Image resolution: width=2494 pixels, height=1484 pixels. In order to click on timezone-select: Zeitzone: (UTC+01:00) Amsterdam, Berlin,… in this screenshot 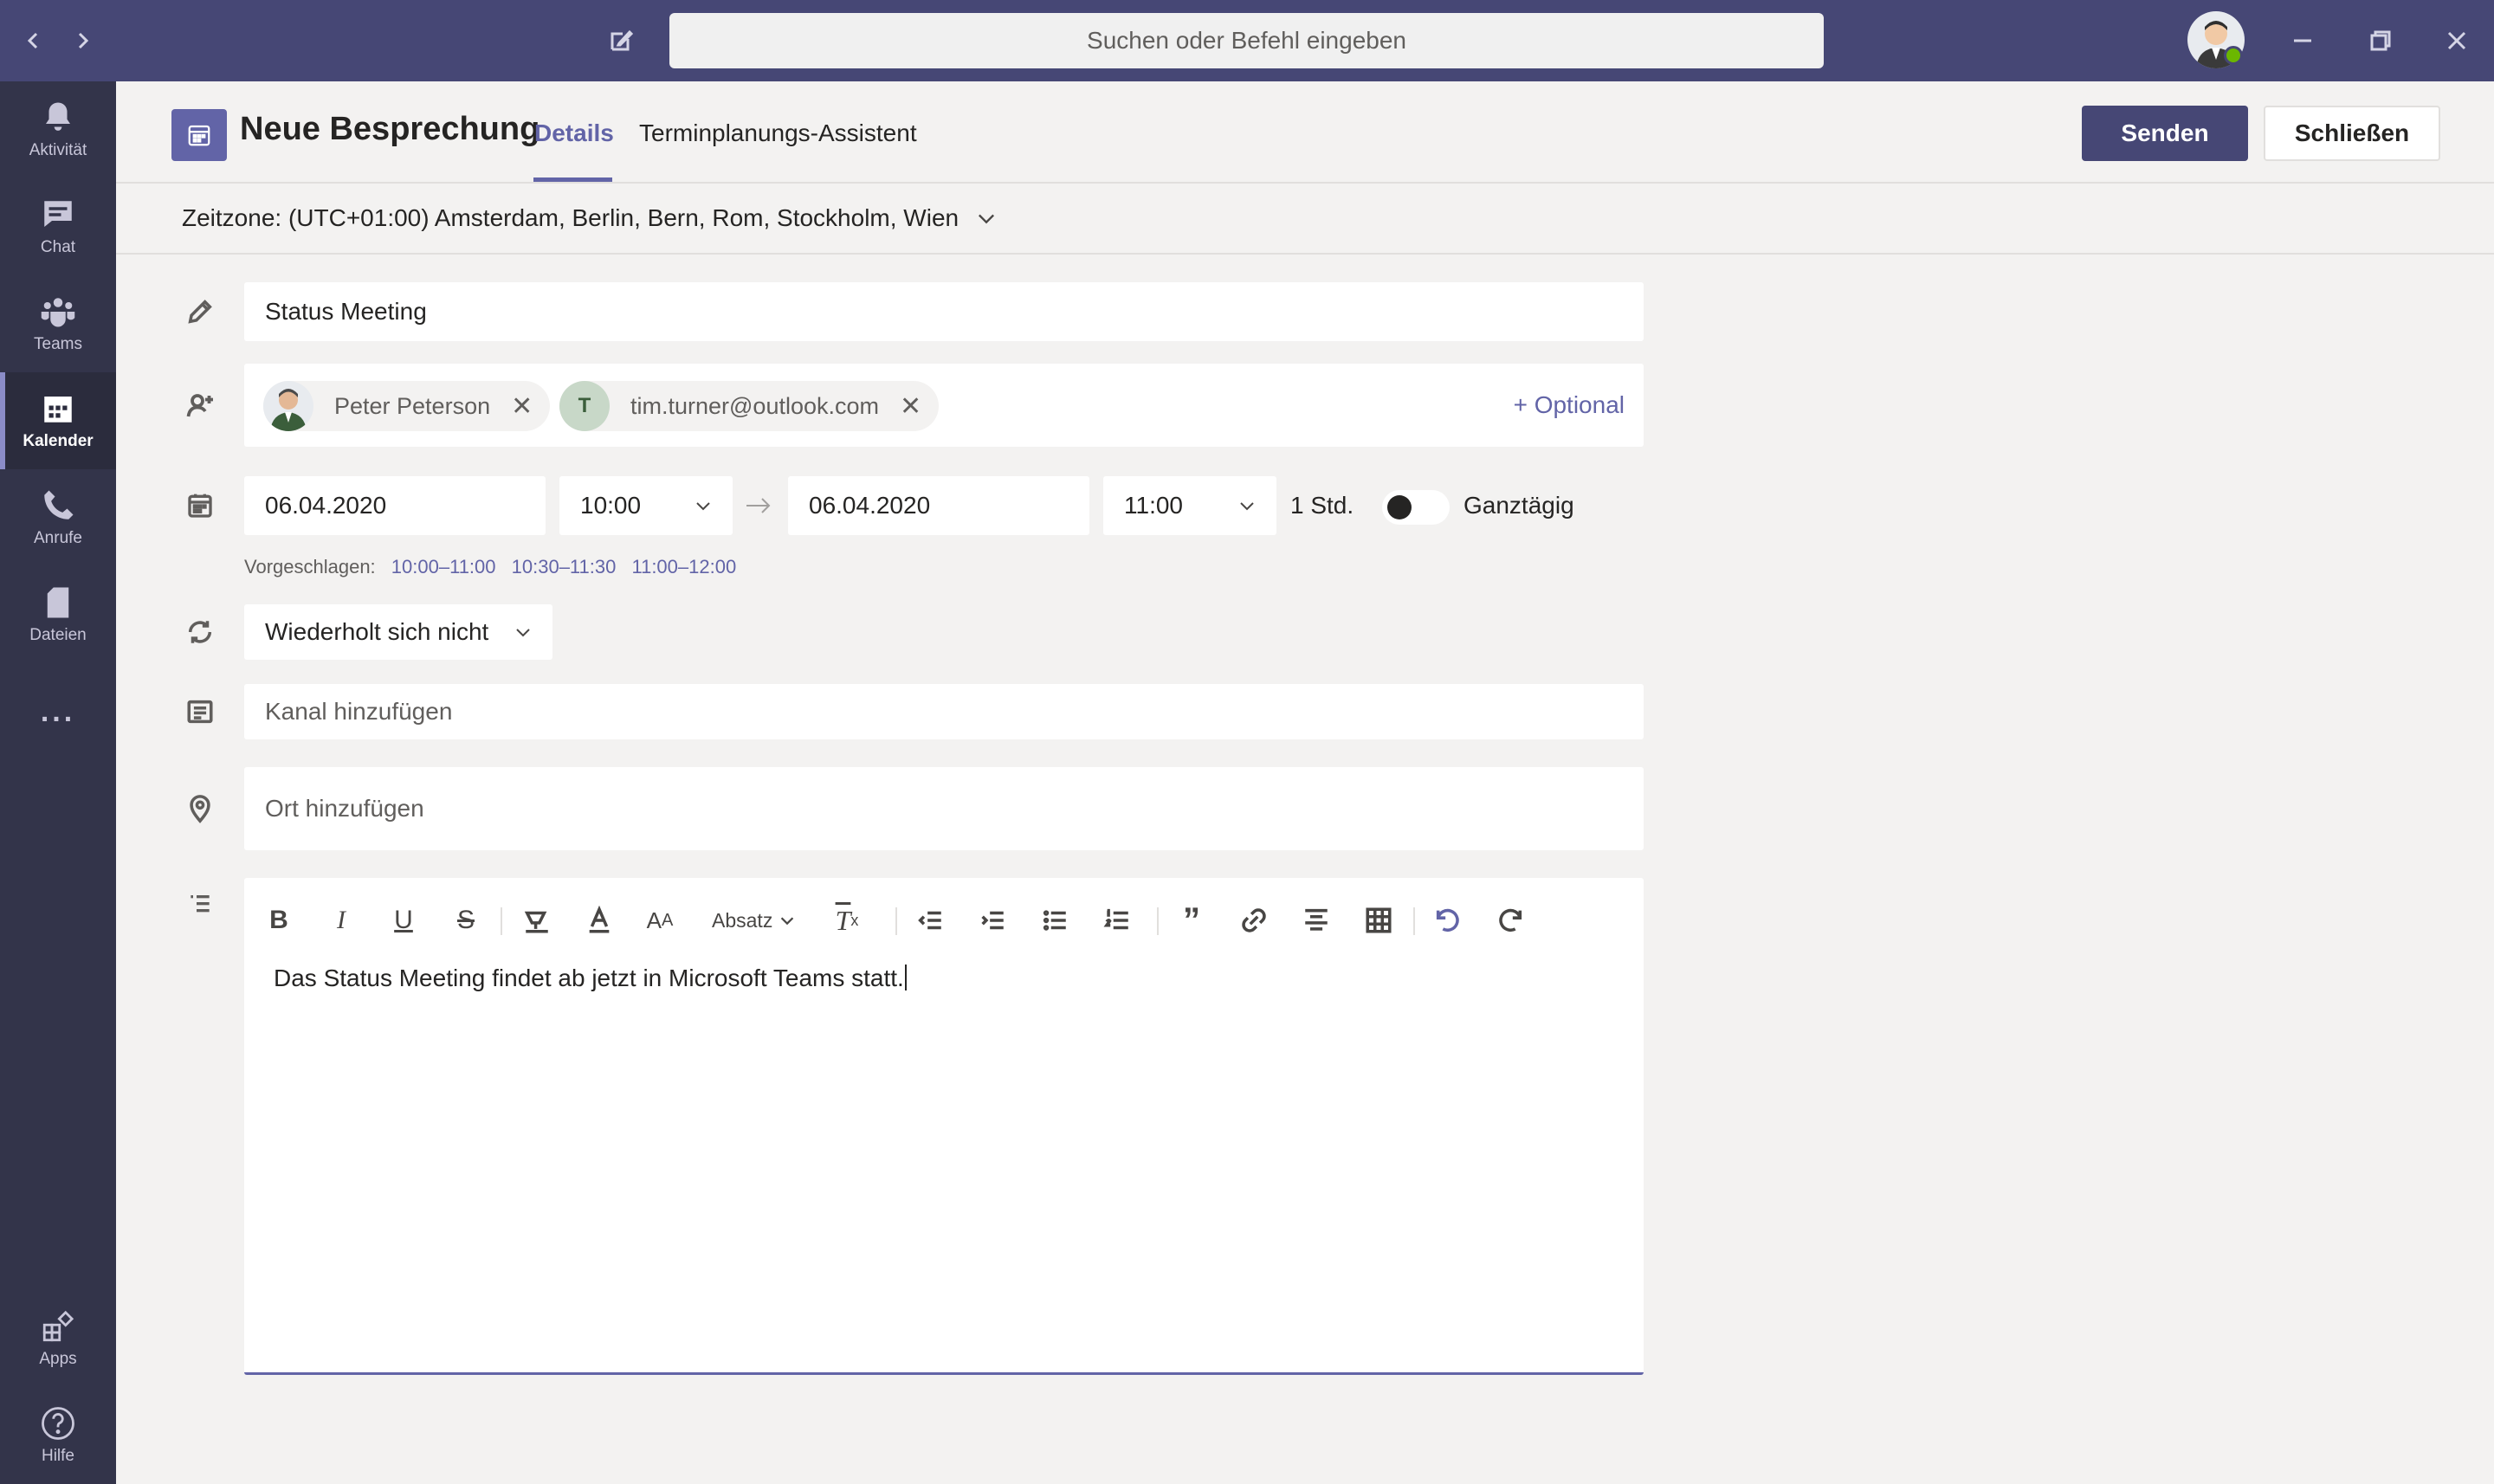, I will do `click(590, 218)`.